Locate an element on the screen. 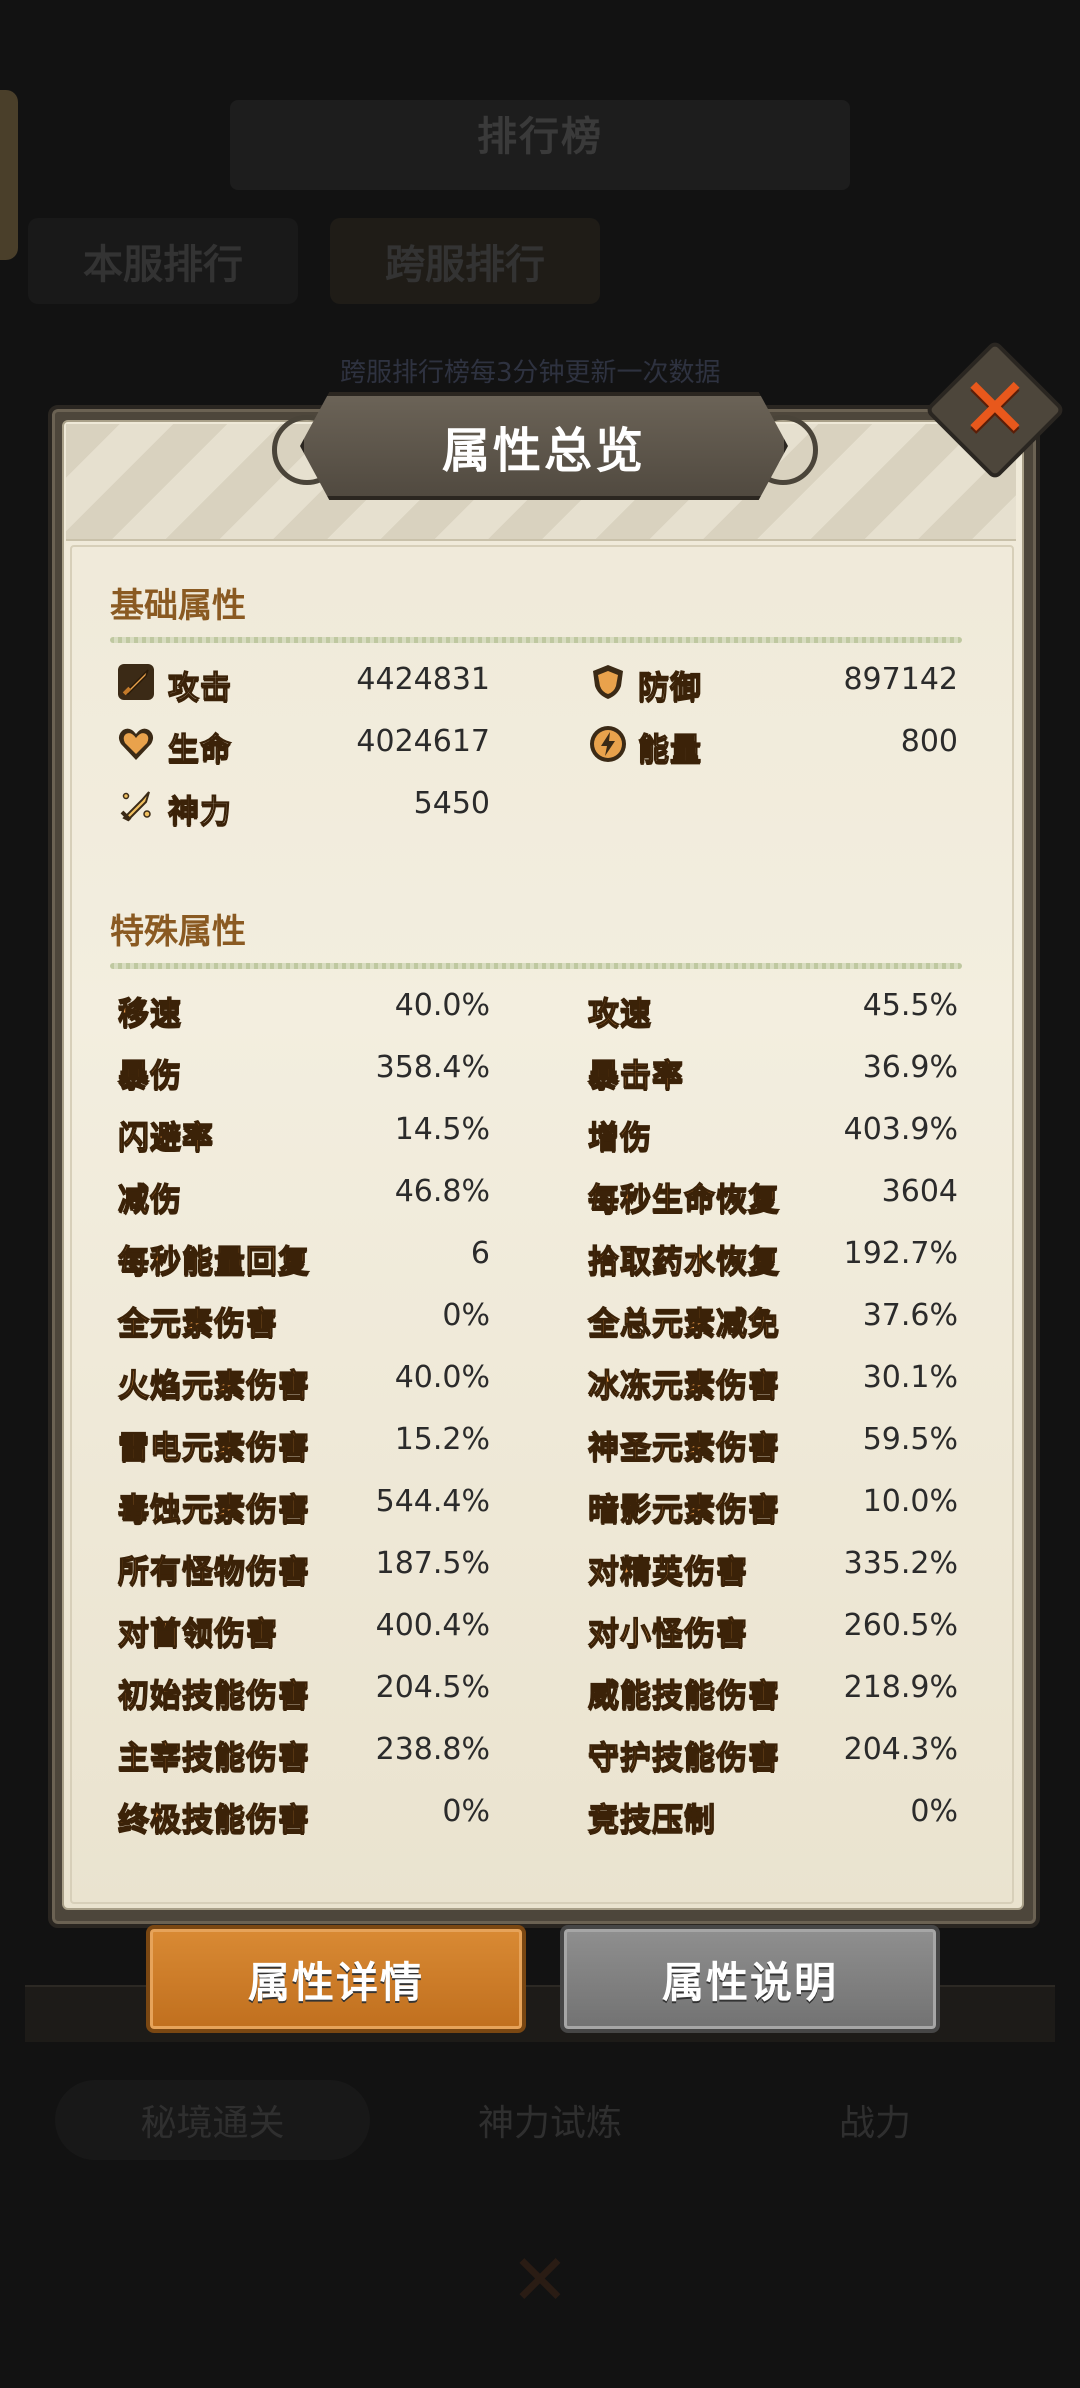 This screenshot has height=2388, width=1080. background-tab-secret-realm: 秘境通关 is located at coordinates (212, 2120).